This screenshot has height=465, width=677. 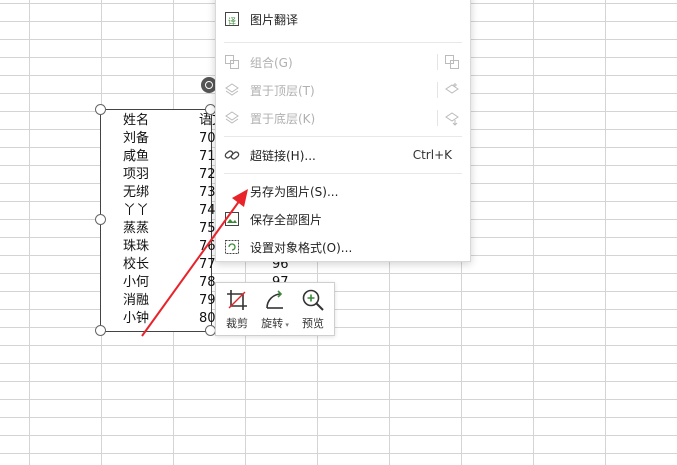 What do you see at coordinates (432, 155) in the screenshot?
I see `menu-shortcut: Ctrl+K` at bounding box center [432, 155].